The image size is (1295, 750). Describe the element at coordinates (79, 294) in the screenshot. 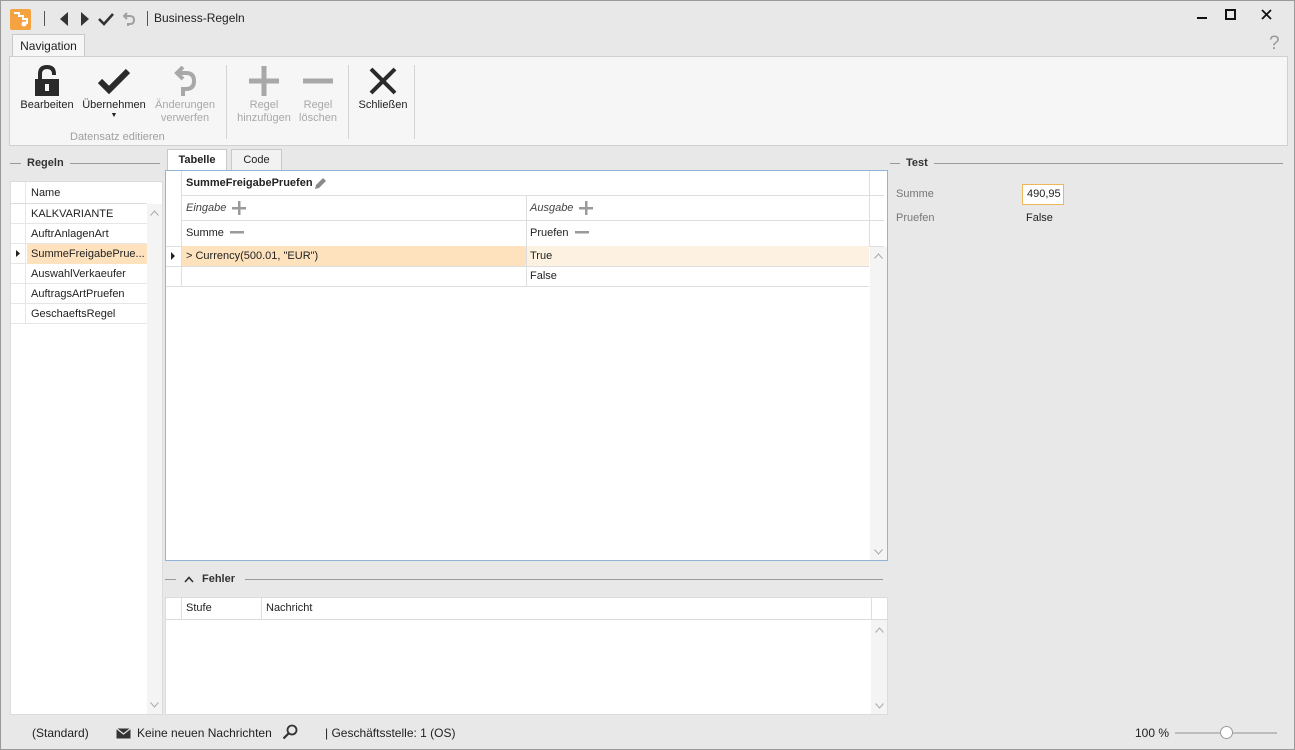

I see `list-item: AuftragsArtPruefen` at that location.